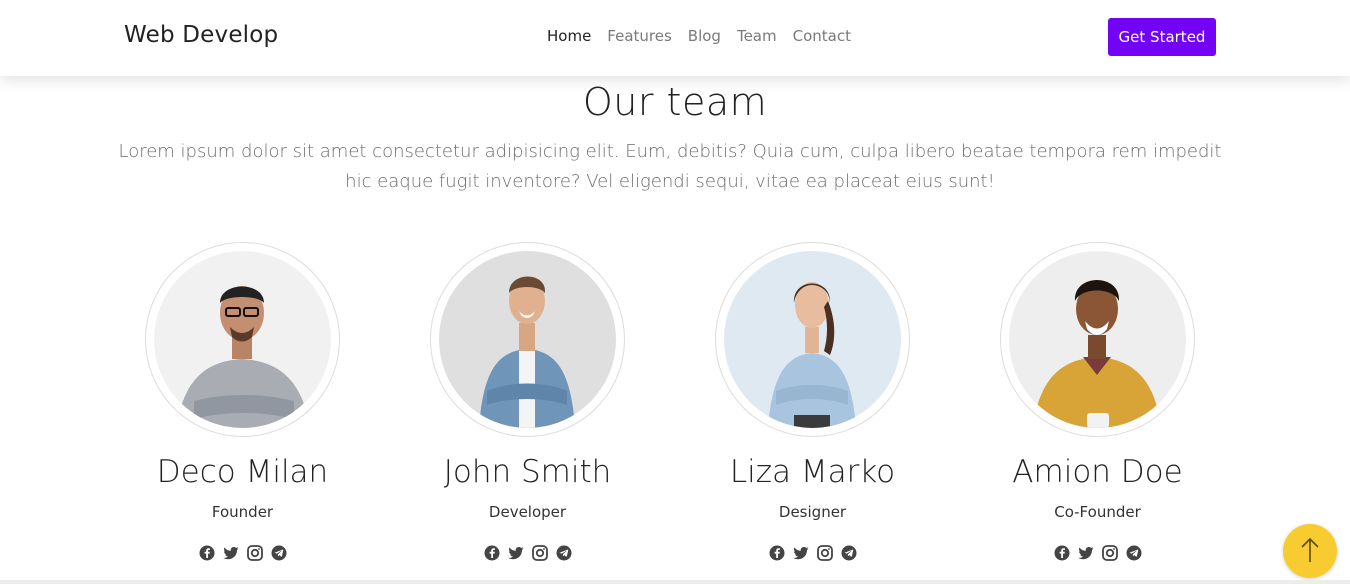  What do you see at coordinates (569, 36) in the screenshot?
I see `nav-link-home: Home` at bounding box center [569, 36].